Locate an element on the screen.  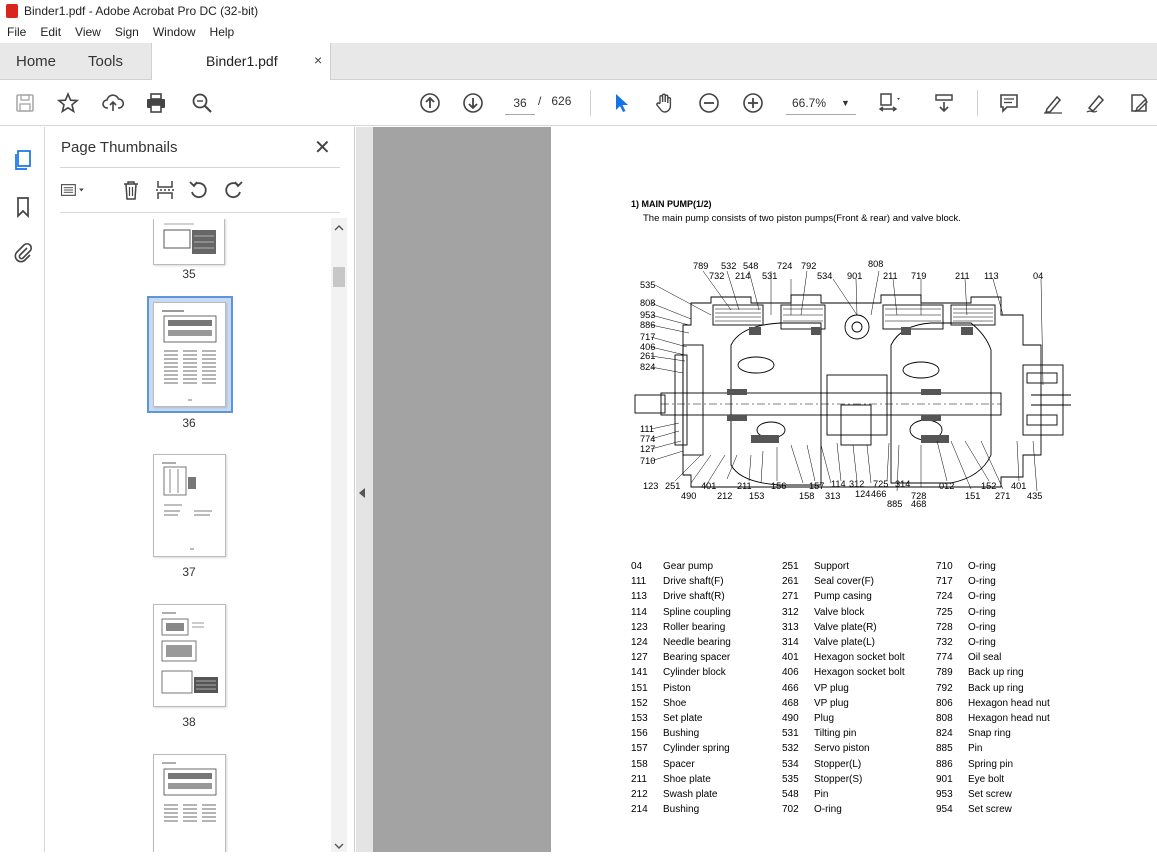
rotate-clockwise-icon is located at coordinates (233, 190).